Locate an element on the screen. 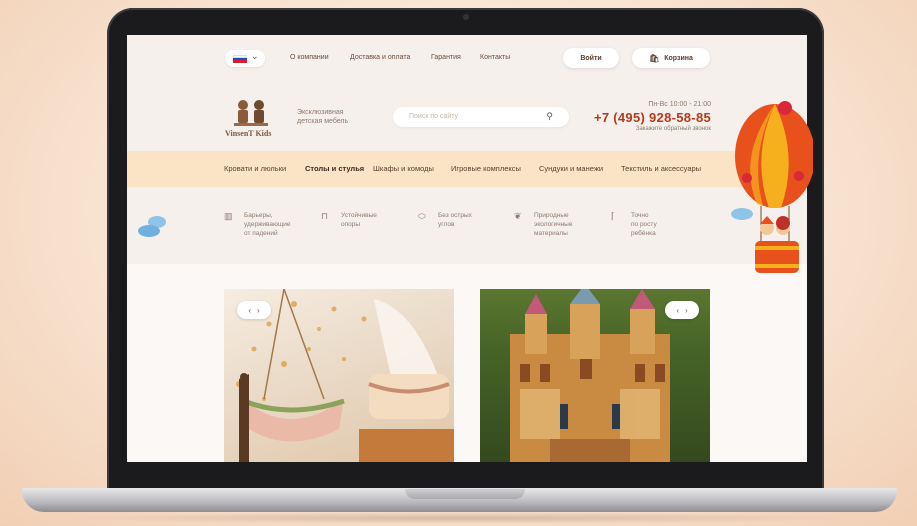  chevron-down-icon: ⌄ is located at coordinates (255, 56).